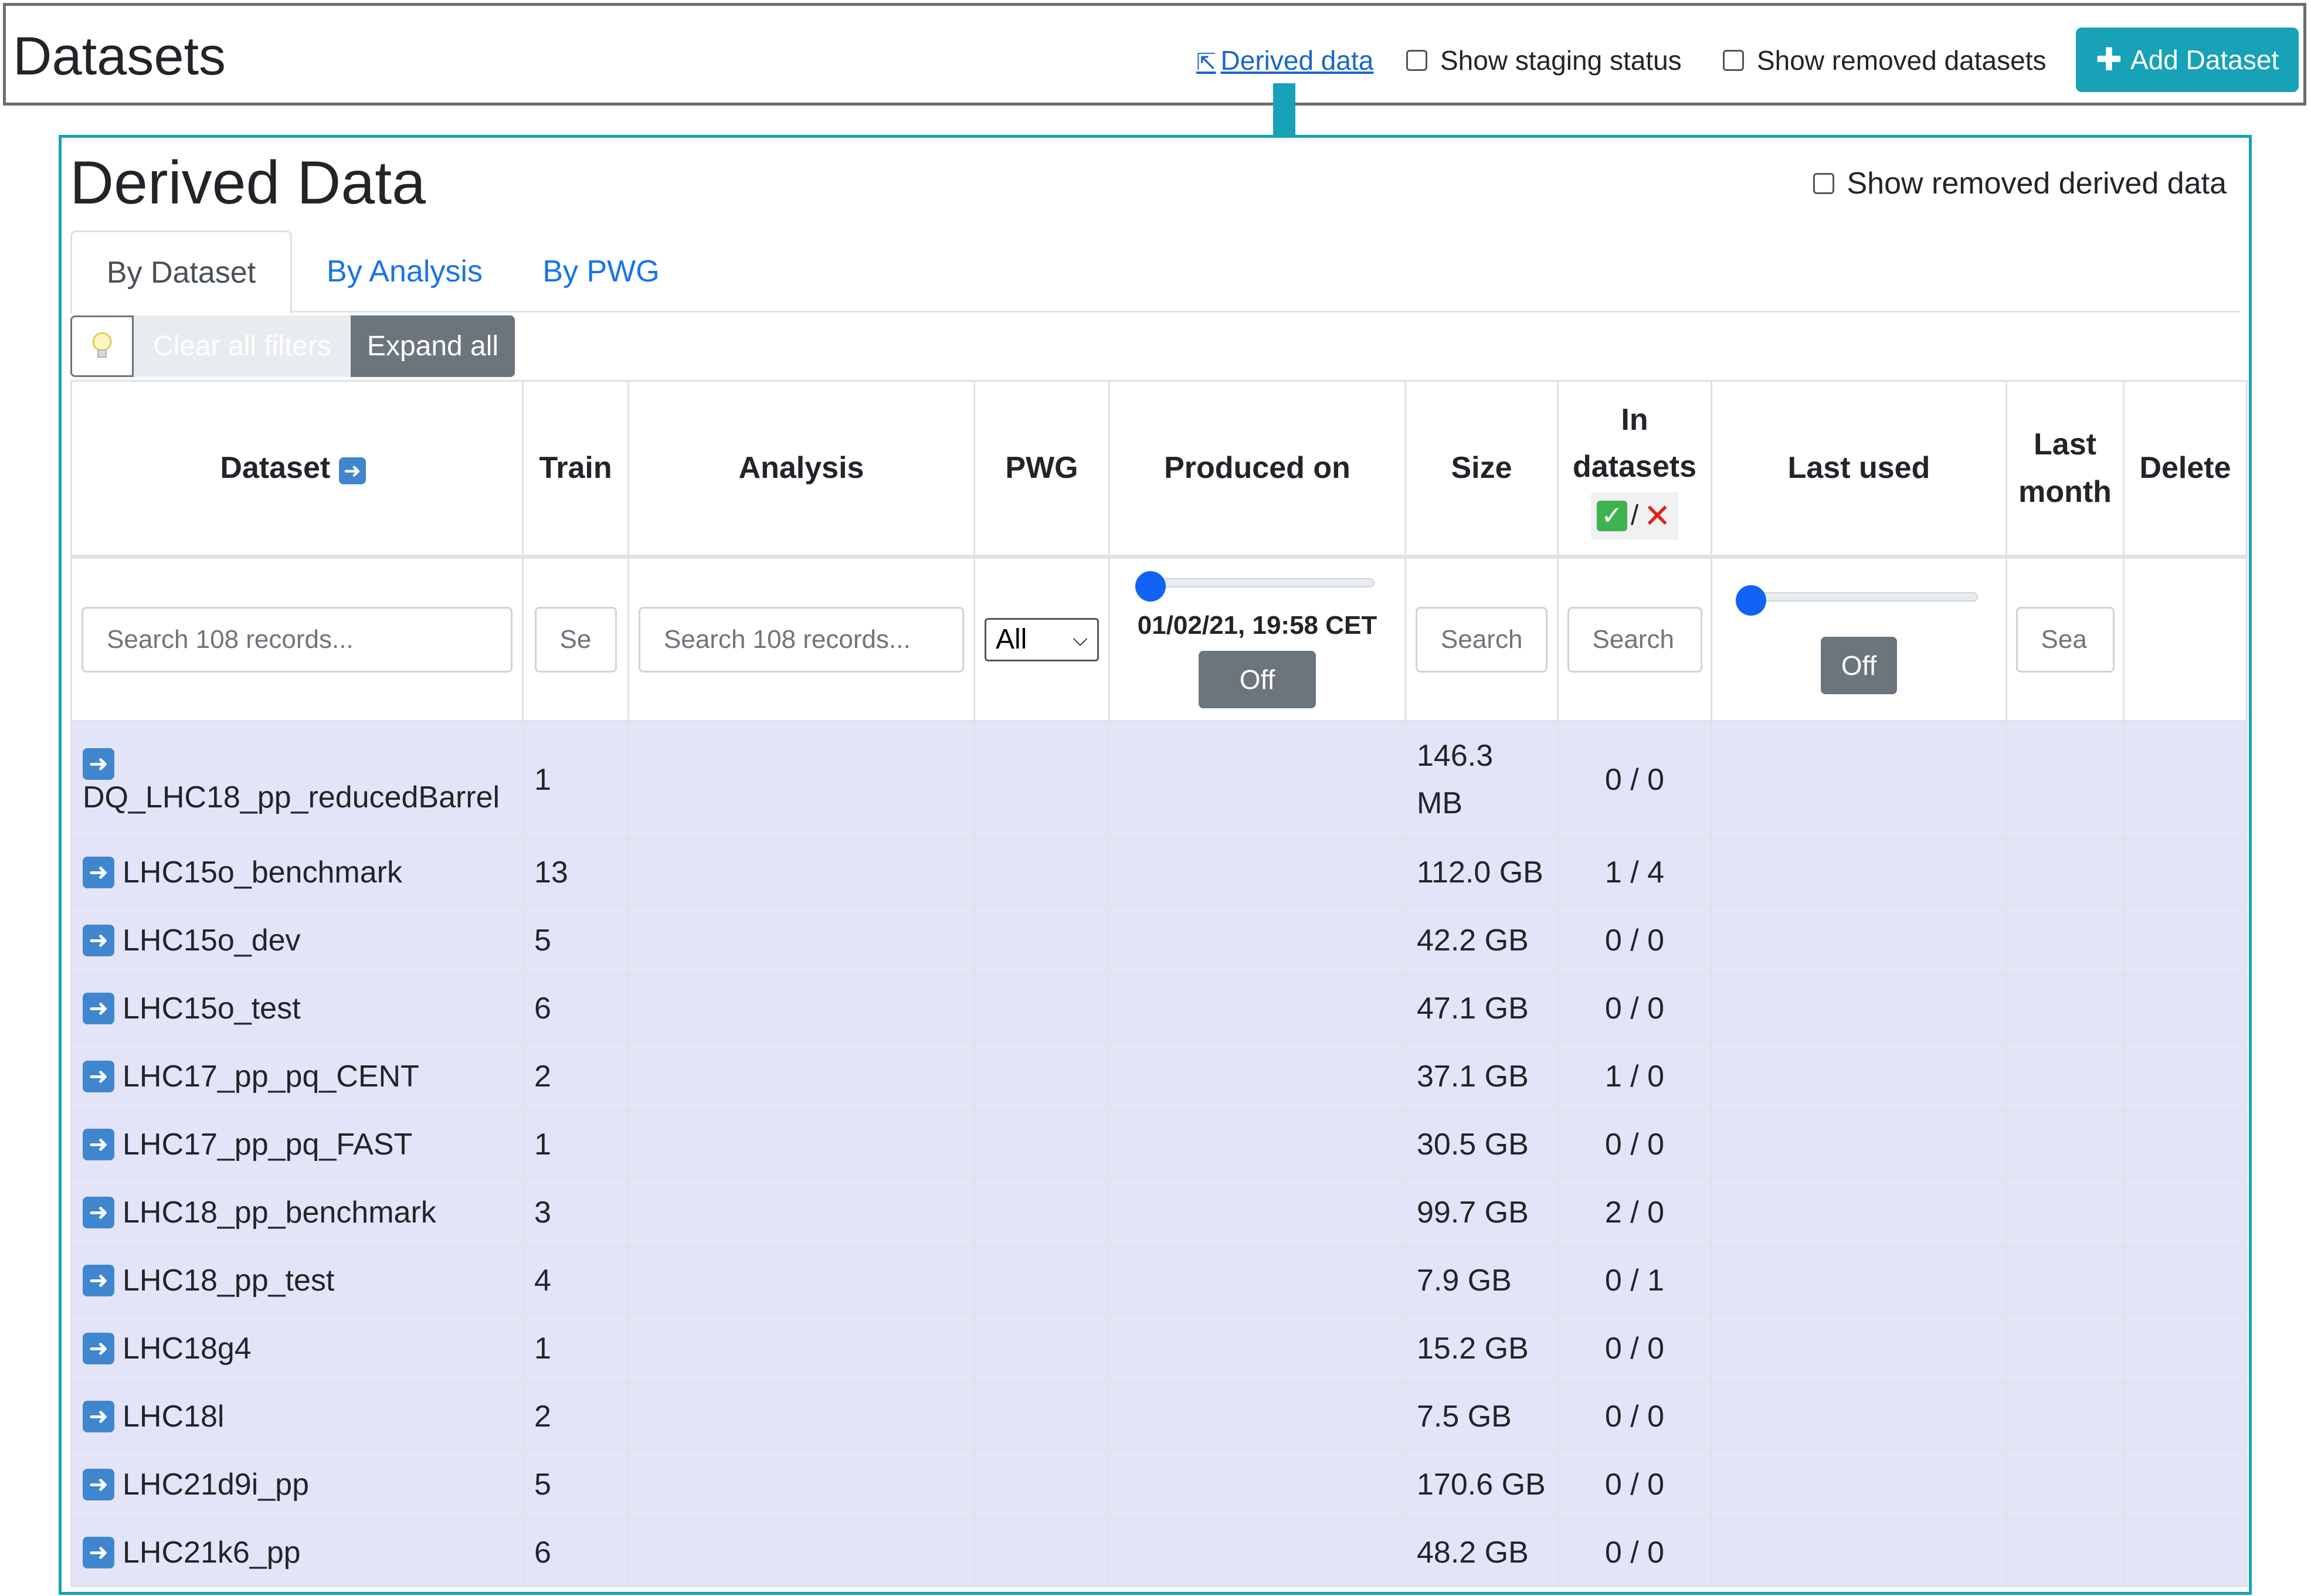  I want to click on train-cell: 5, so click(575, 940).